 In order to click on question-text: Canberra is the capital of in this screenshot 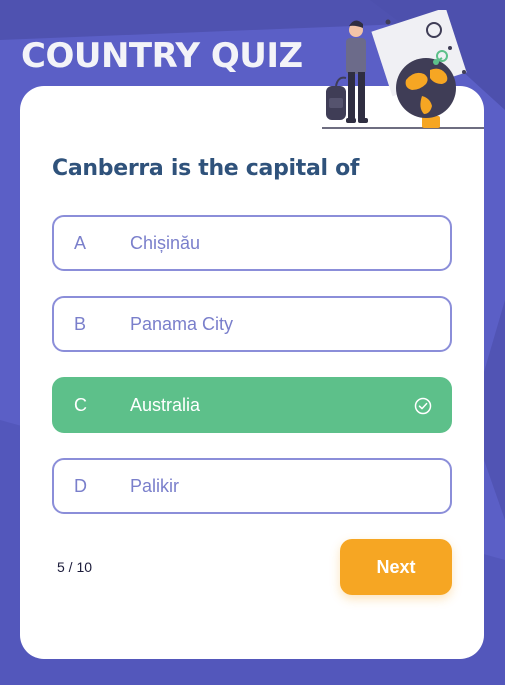, I will do `click(206, 168)`.